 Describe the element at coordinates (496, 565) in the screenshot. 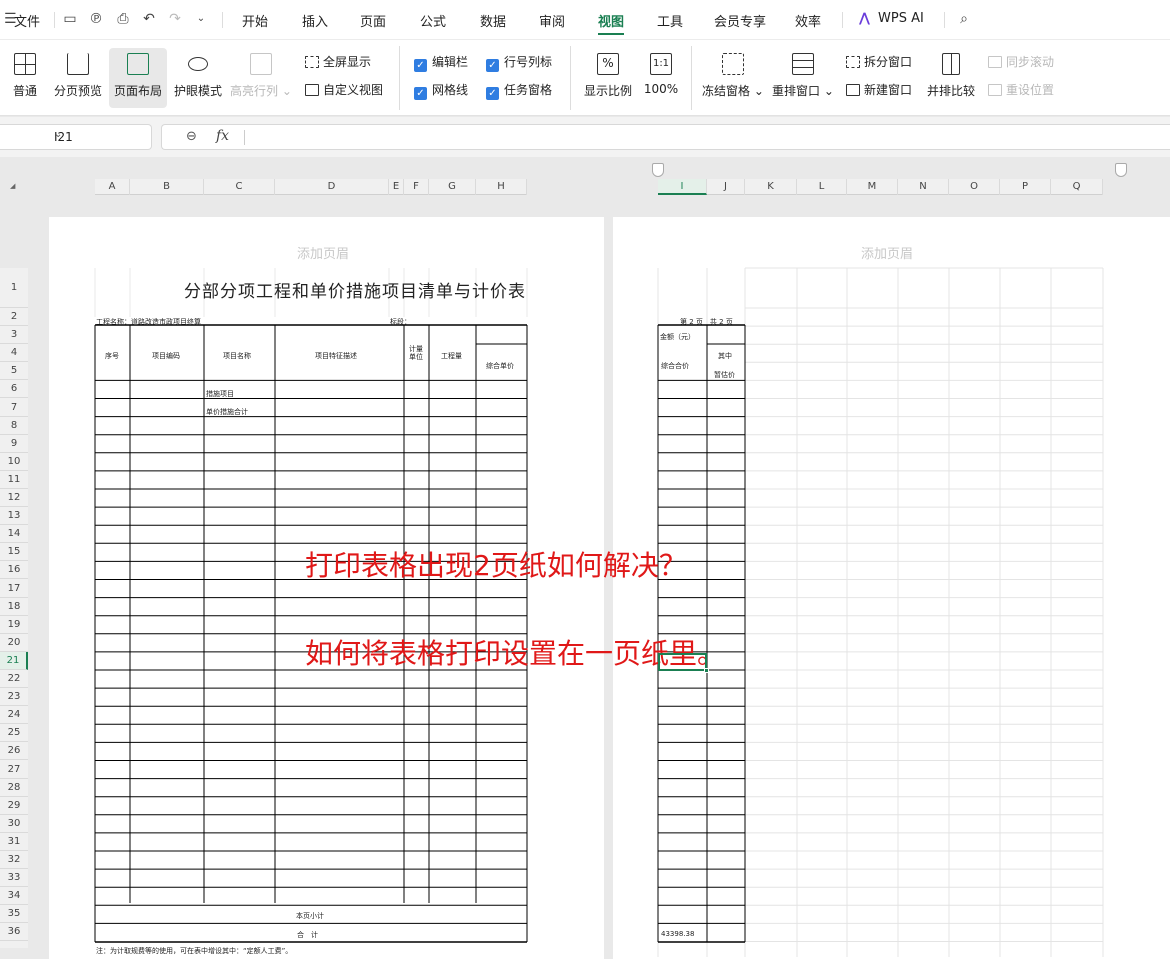

I see `annotation-line-1: 打印表格出现2页纸如何解决？` at that location.